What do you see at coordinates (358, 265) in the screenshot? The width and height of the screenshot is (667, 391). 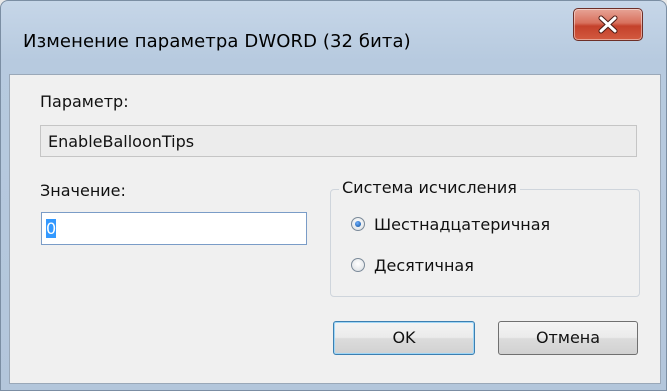 I see `radio-decimal-indicator` at bounding box center [358, 265].